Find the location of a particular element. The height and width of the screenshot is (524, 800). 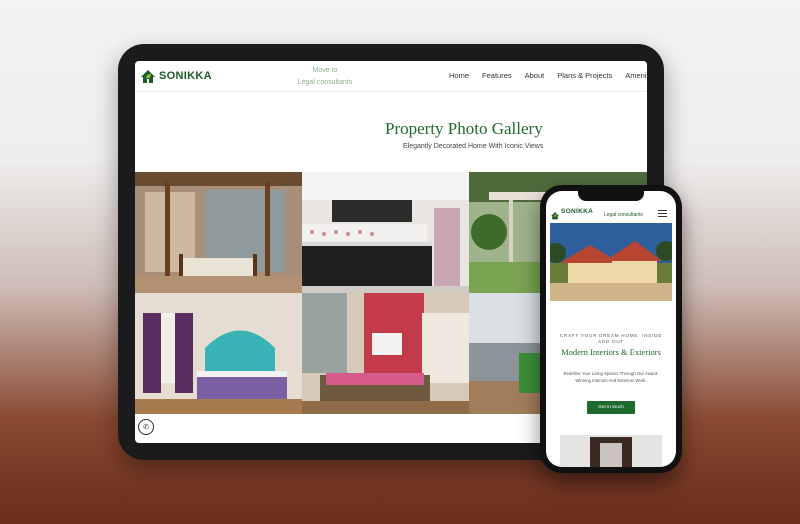

tagline-line-2: Legal consultants is located at coordinates (325, 82).